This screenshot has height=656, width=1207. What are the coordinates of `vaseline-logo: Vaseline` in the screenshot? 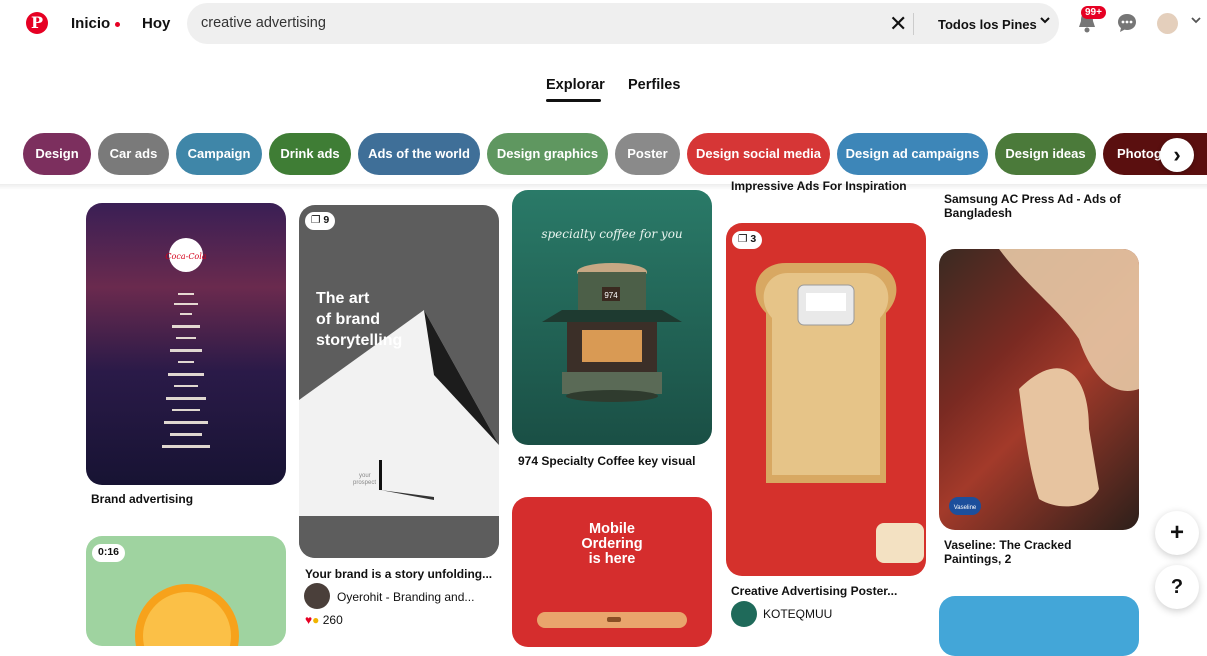 It's located at (965, 508).